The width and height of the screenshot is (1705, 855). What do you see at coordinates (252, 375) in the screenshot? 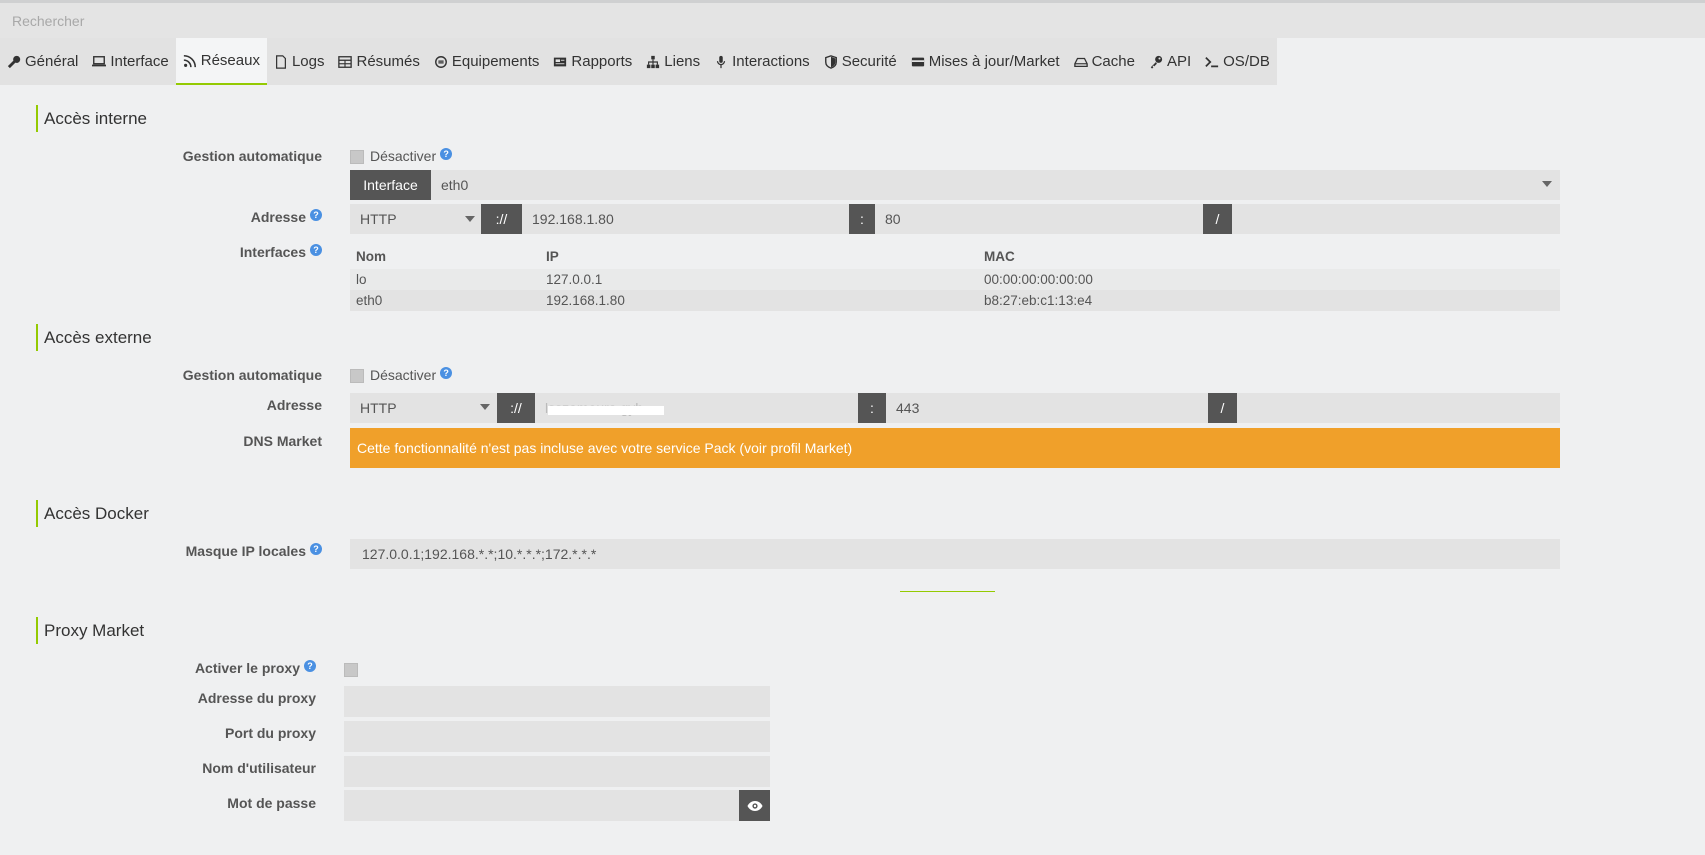
I see `external-auto-label-text: Gestion automatique` at bounding box center [252, 375].